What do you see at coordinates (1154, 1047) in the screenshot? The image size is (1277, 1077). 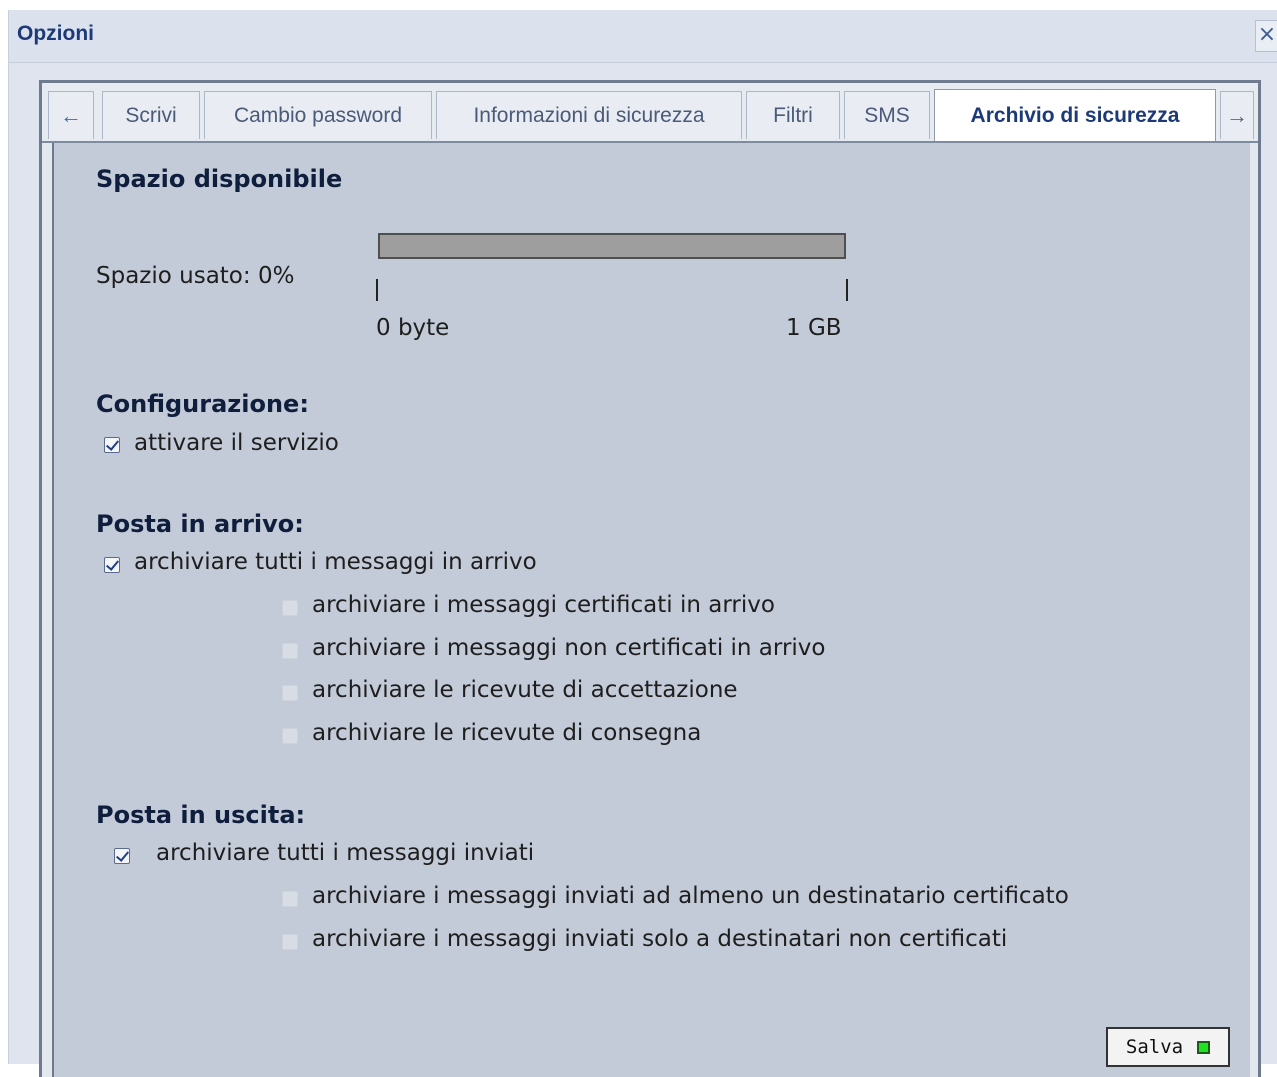 I see `save-button-label: Salva` at bounding box center [1154, 1047].